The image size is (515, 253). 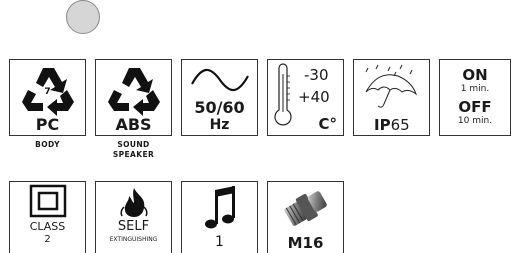 I want to click on ip-number: 65, so click(x=400, y=125).